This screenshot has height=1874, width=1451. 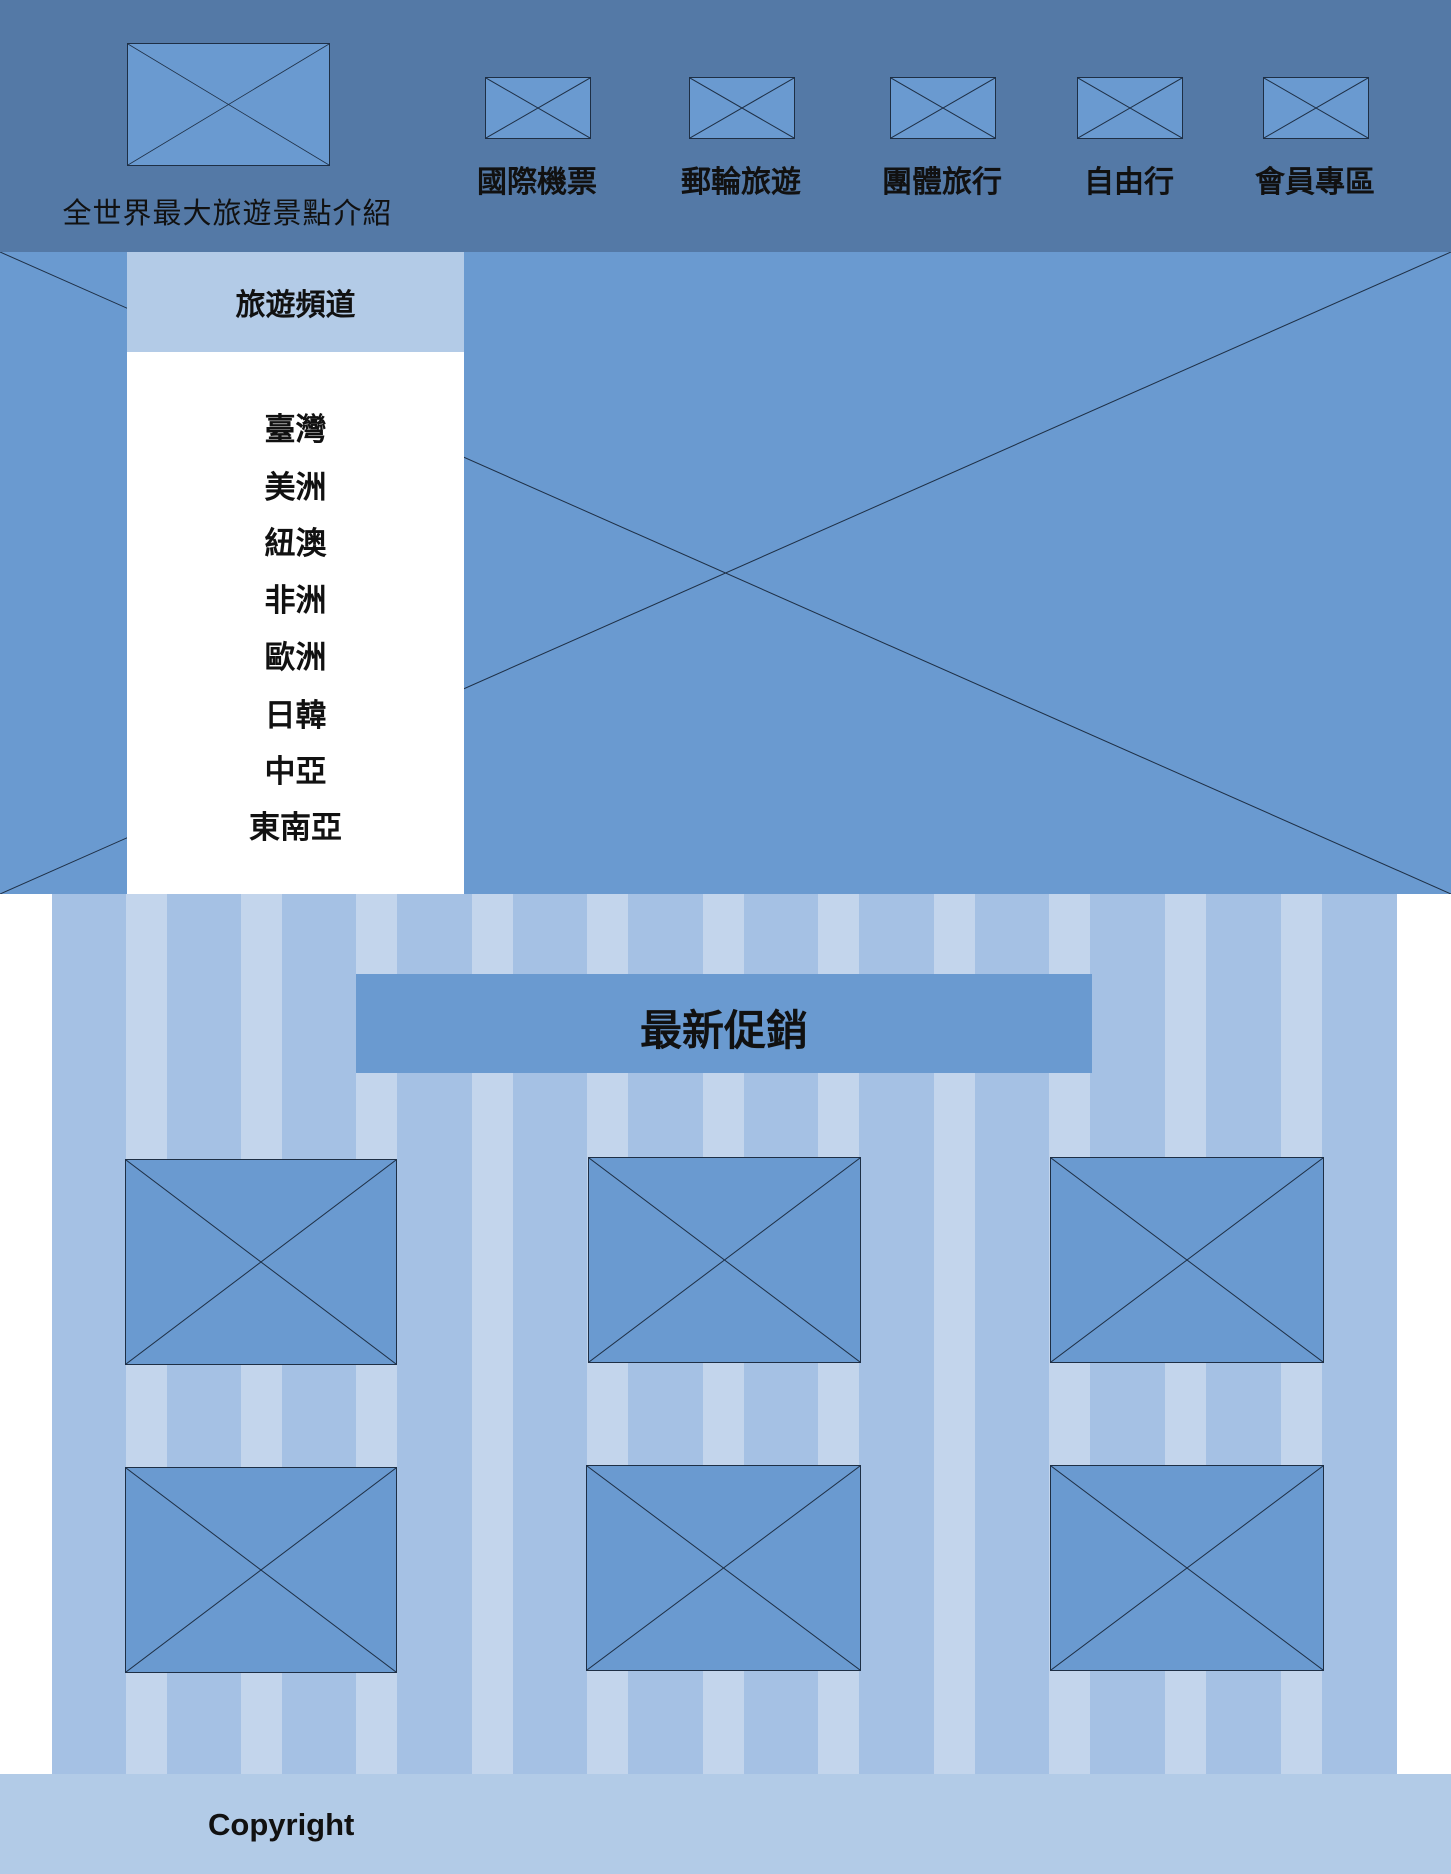 What do you see at coordinates (295, 429) in the screenshot?
I see `region-taiwan: 臺灣` at bounding box center [295, 429].